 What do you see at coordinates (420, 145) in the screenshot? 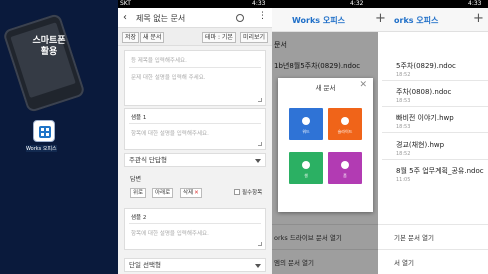
I see `list-item: 경교(채현).hwp` at bounding box center [420, 145].